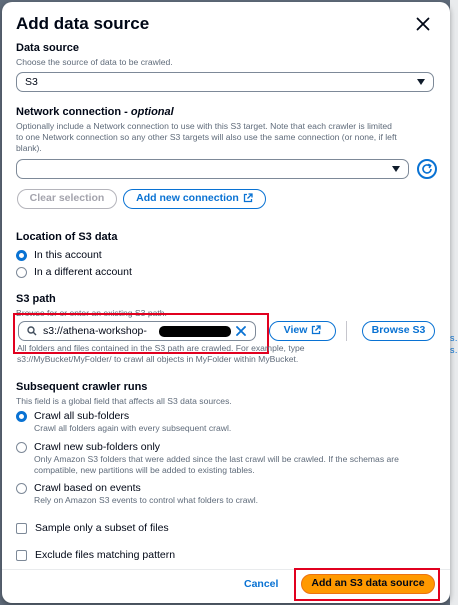  Describe the element at coordinates (398, 331) in the screenshot. I see `browse-s3-button: Browse S3` at that location.